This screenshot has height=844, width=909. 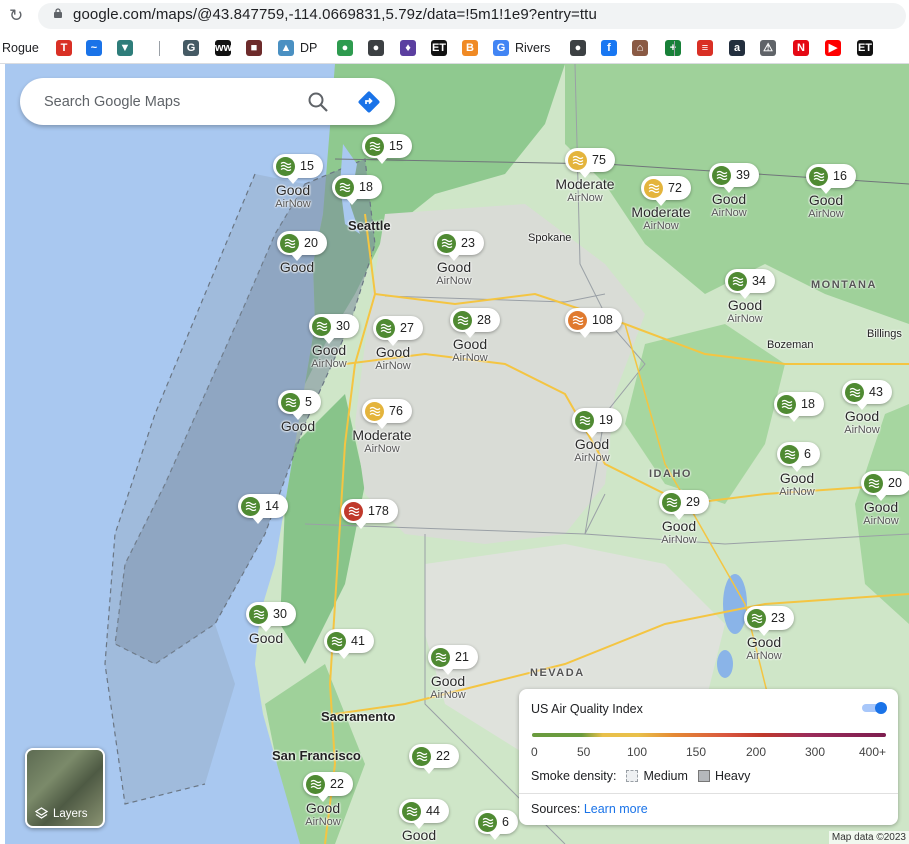 I want to click on aqi-station-pin: 34, so click(x=750, y=284).